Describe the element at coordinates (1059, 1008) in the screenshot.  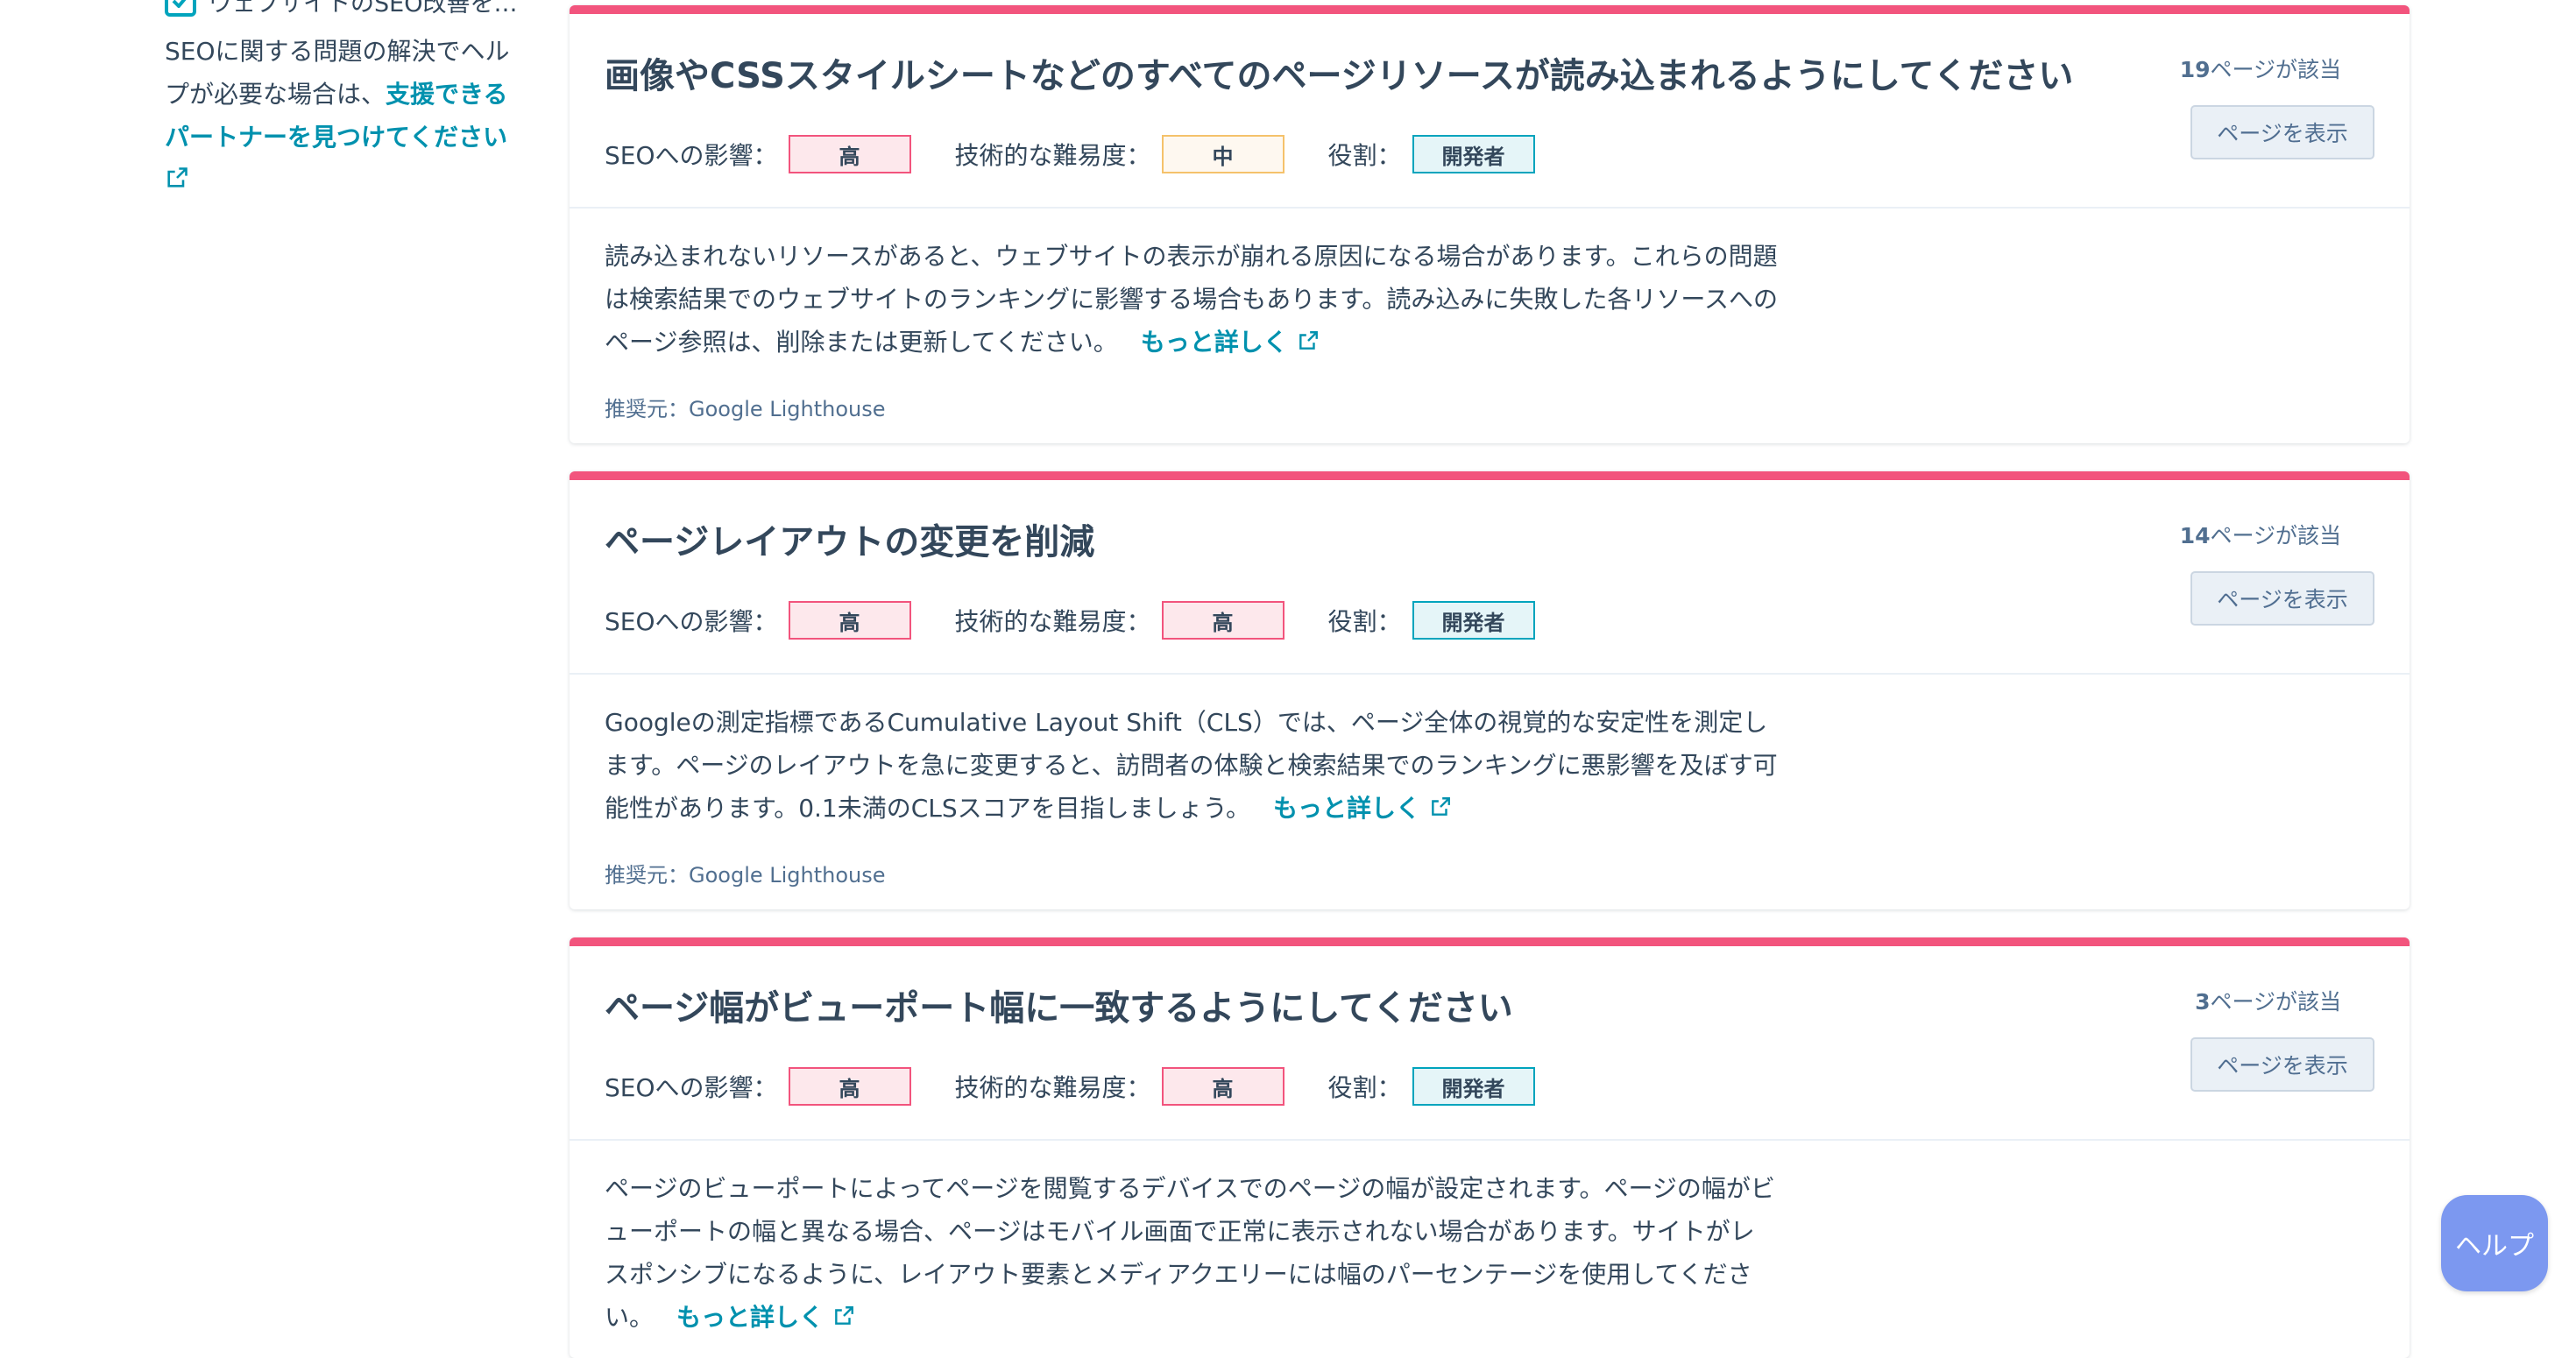
I see `card-title: ページ幅がビューポート幅に一致するようにしてください` at that location.